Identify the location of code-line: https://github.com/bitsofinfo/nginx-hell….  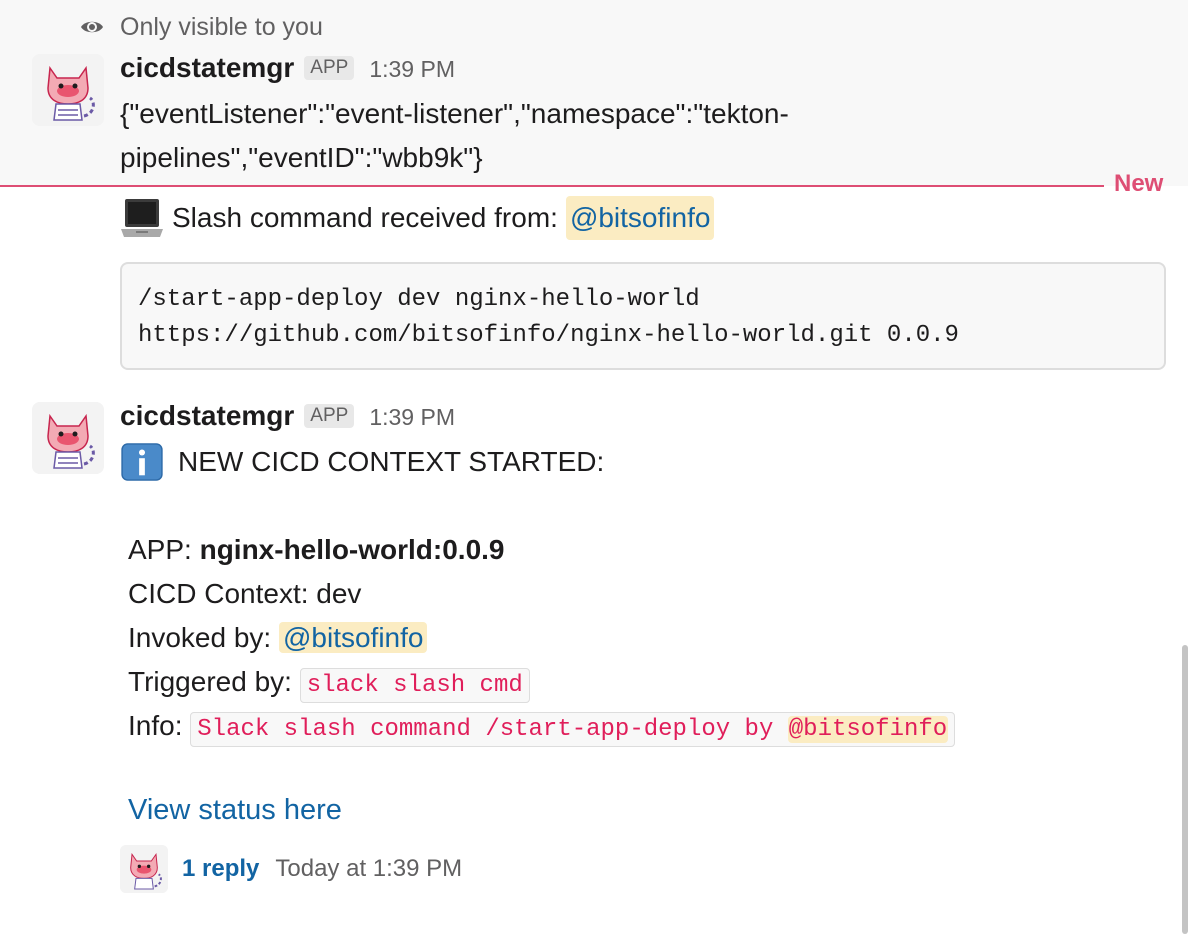
(548, 335).